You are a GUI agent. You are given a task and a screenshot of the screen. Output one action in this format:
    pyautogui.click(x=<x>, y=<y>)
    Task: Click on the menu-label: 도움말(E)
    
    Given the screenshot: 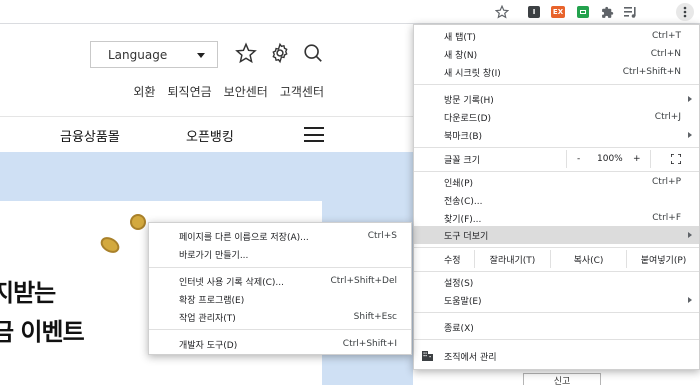 What is the action you would take?
    pyautogui.click(x=463, y=301)
    